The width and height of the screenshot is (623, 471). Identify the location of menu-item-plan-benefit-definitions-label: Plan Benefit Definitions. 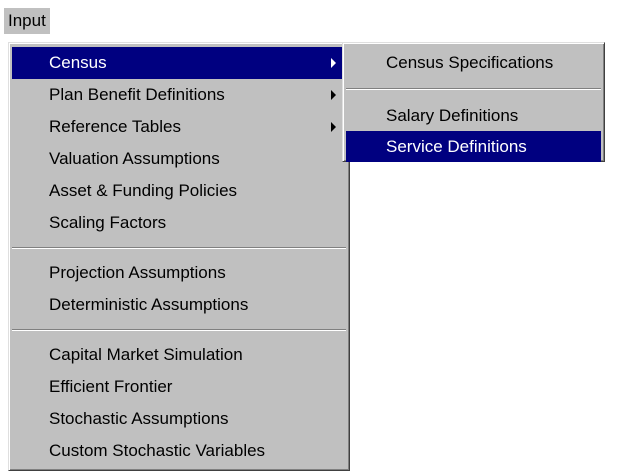
(137, 94).